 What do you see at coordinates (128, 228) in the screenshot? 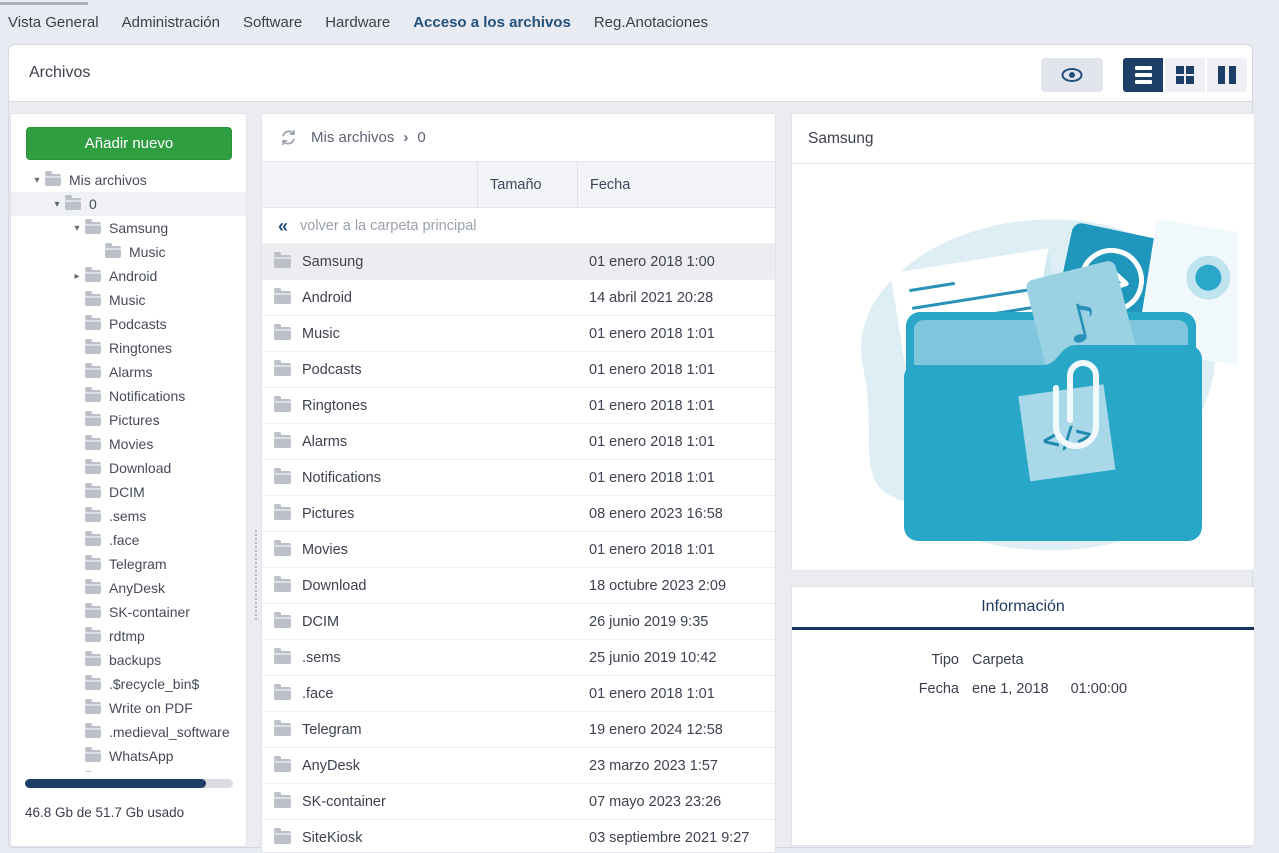
I see `tree-item-samsung: ▾ Samsung` at bounding box center [128, 228].